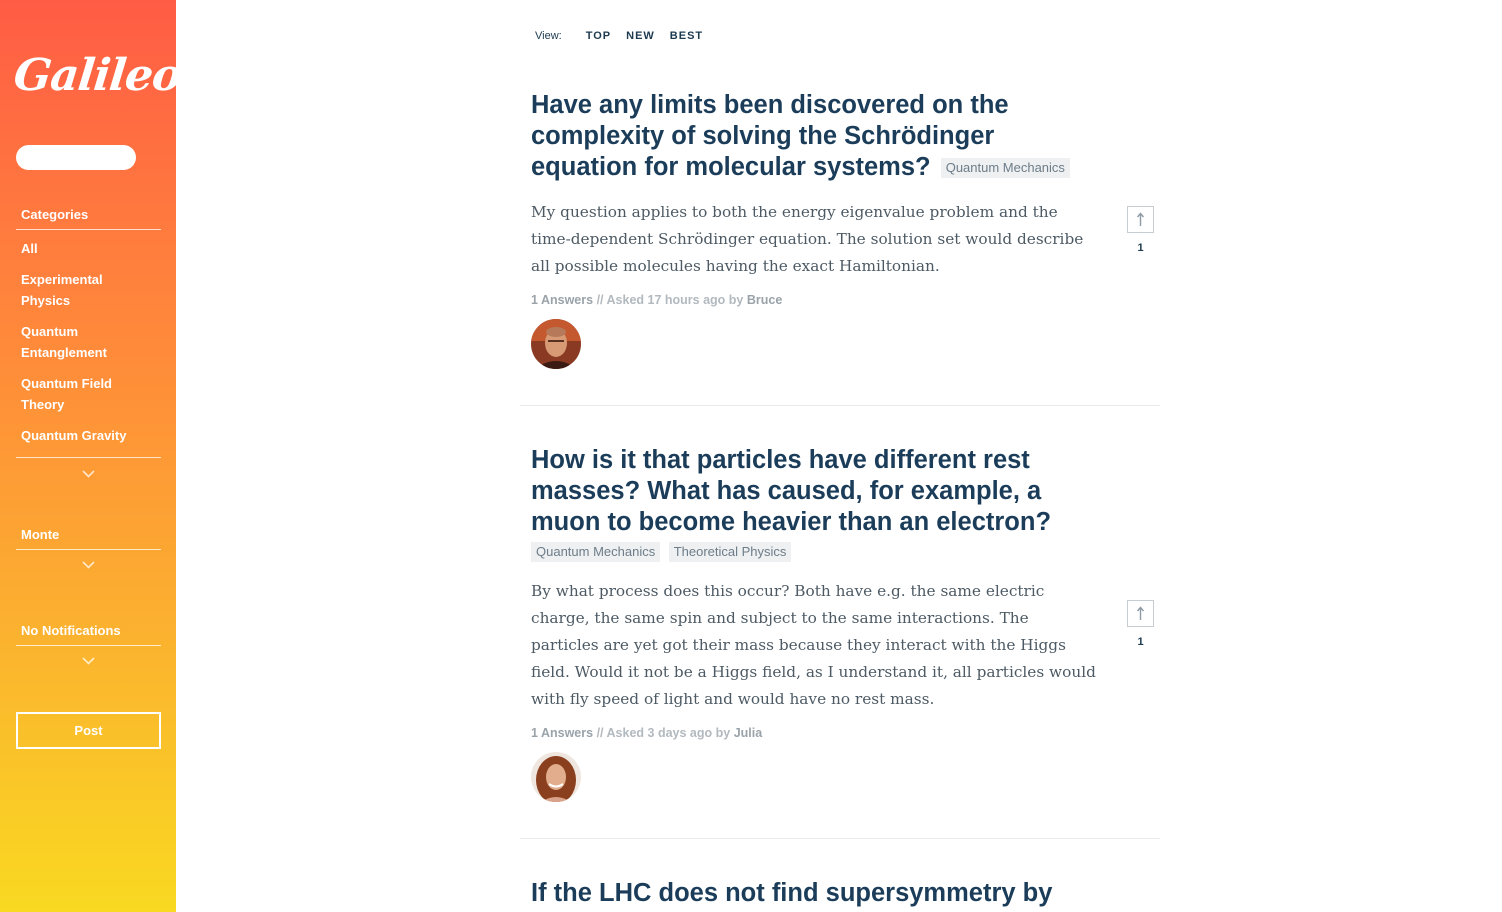 This screenshot has width=1502, height=912. What do you see at coordinates (640, 36) in the screenshot?
I see `view-option-new: NEW` at bounding box center [640, 36].